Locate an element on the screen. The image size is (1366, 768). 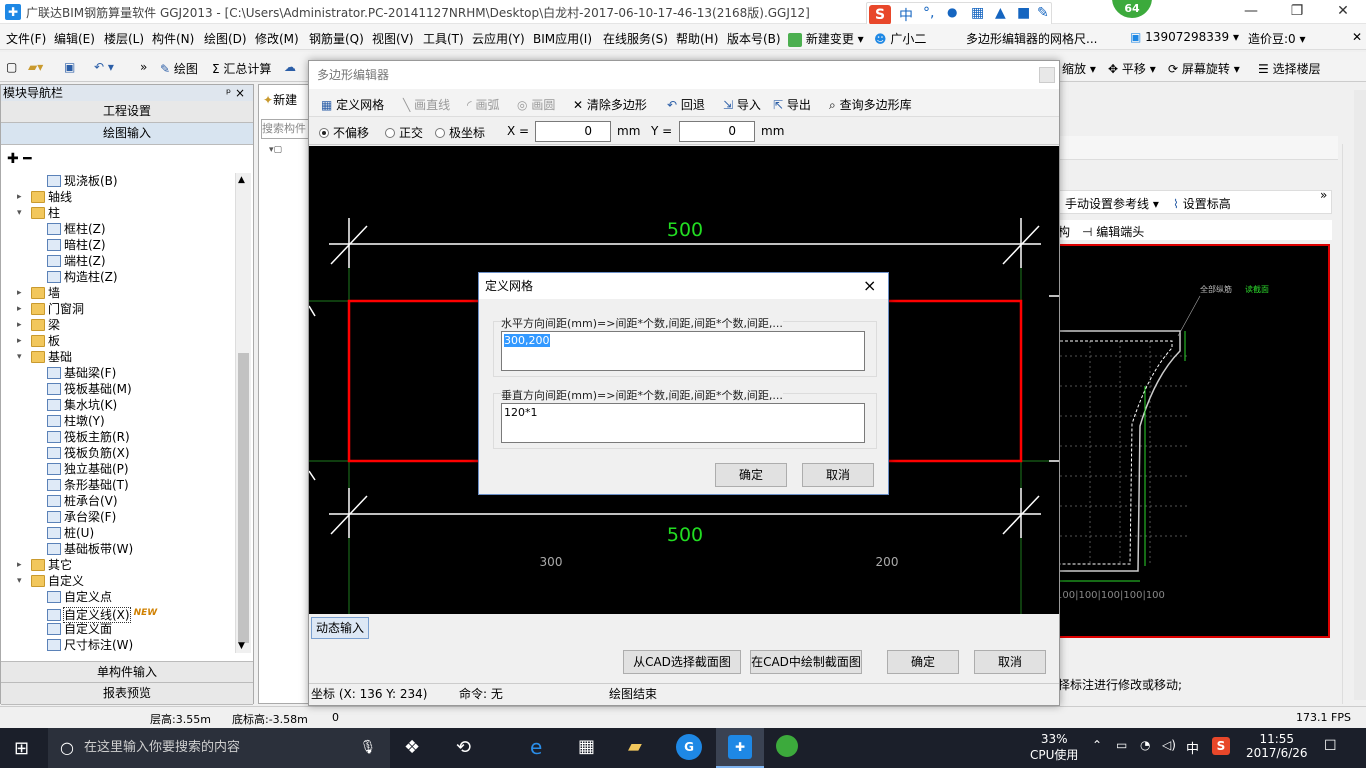
menu-view: 视图(V) is located at coordinates (393, 38).